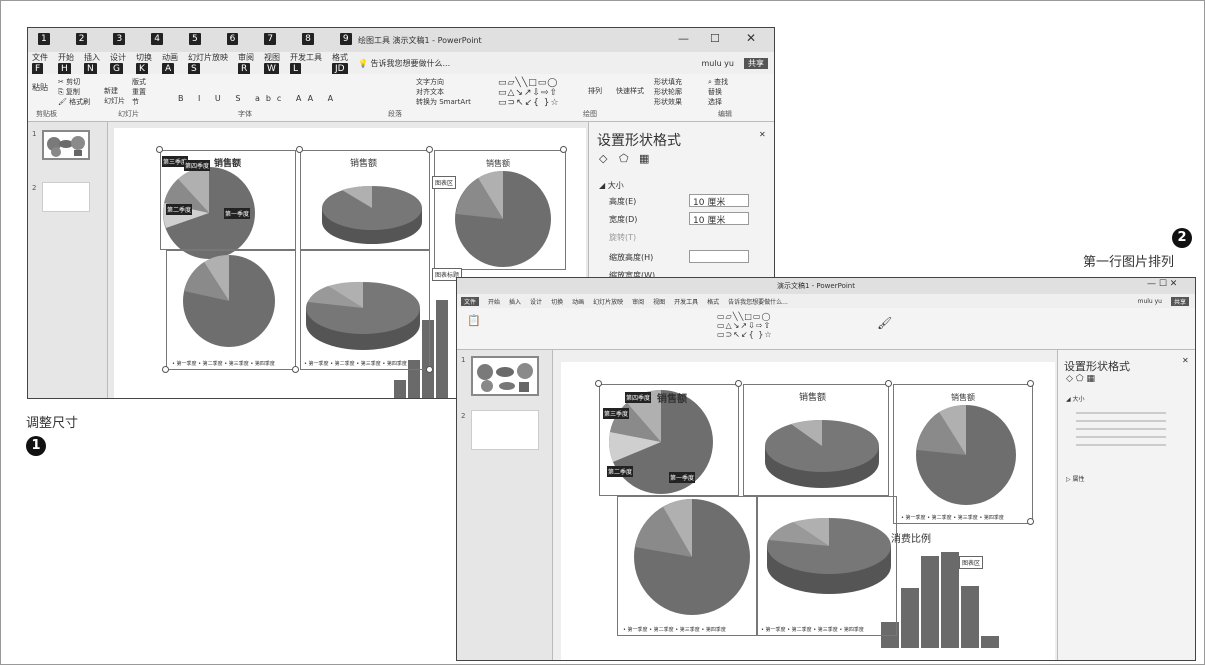  I want to click on tab-file-2: 文件, so click(470, 301).